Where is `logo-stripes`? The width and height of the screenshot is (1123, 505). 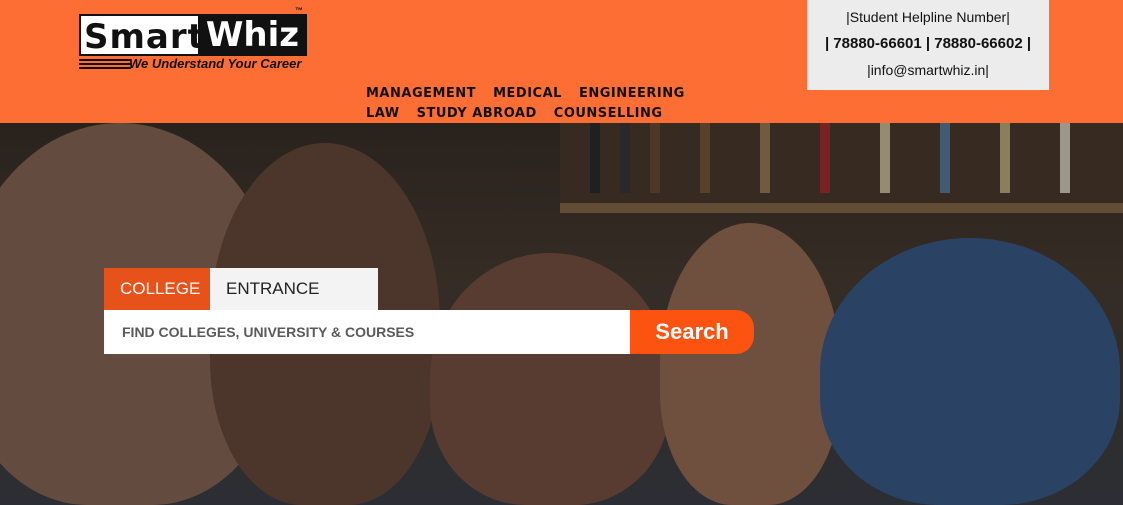 logo-stripes is located at coordinates (105, 65).